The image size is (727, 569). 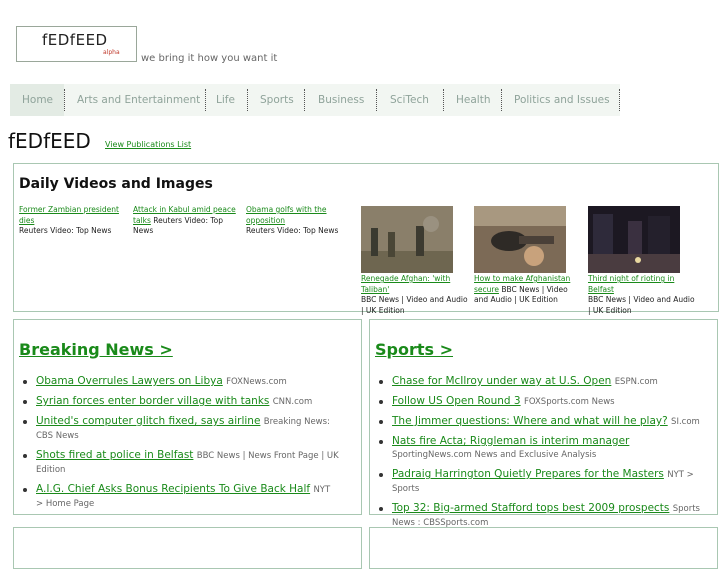 What do you see at coordinates (209, 58) in the screenshot?
I see `tagline: we bring it how you want it` at bounding box center [209, 58].